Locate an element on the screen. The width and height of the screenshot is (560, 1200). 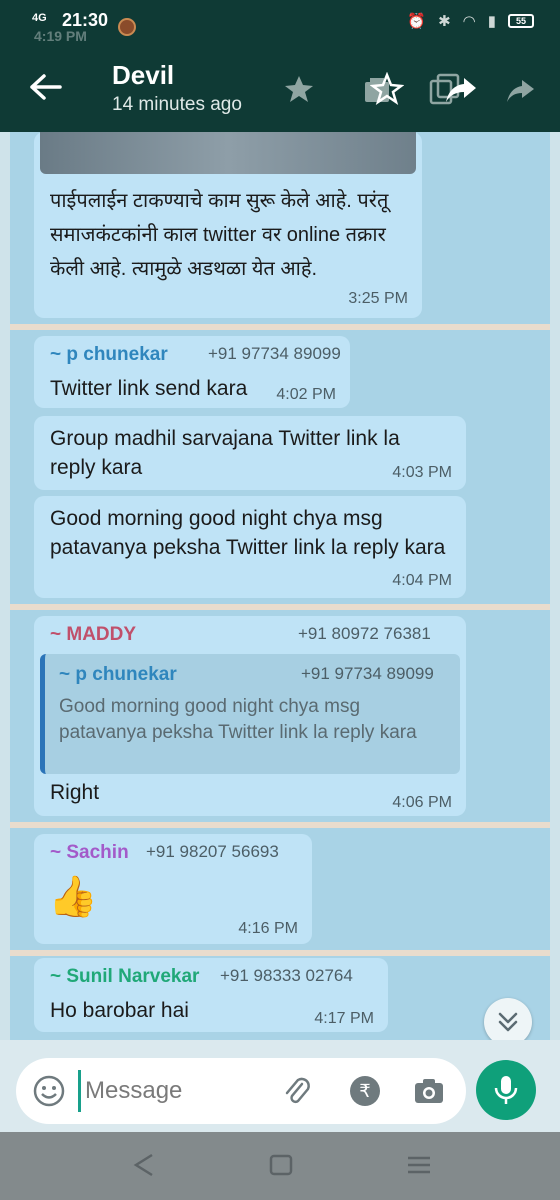
message-time: 4:04 PM is located at coordinates (422, 580).